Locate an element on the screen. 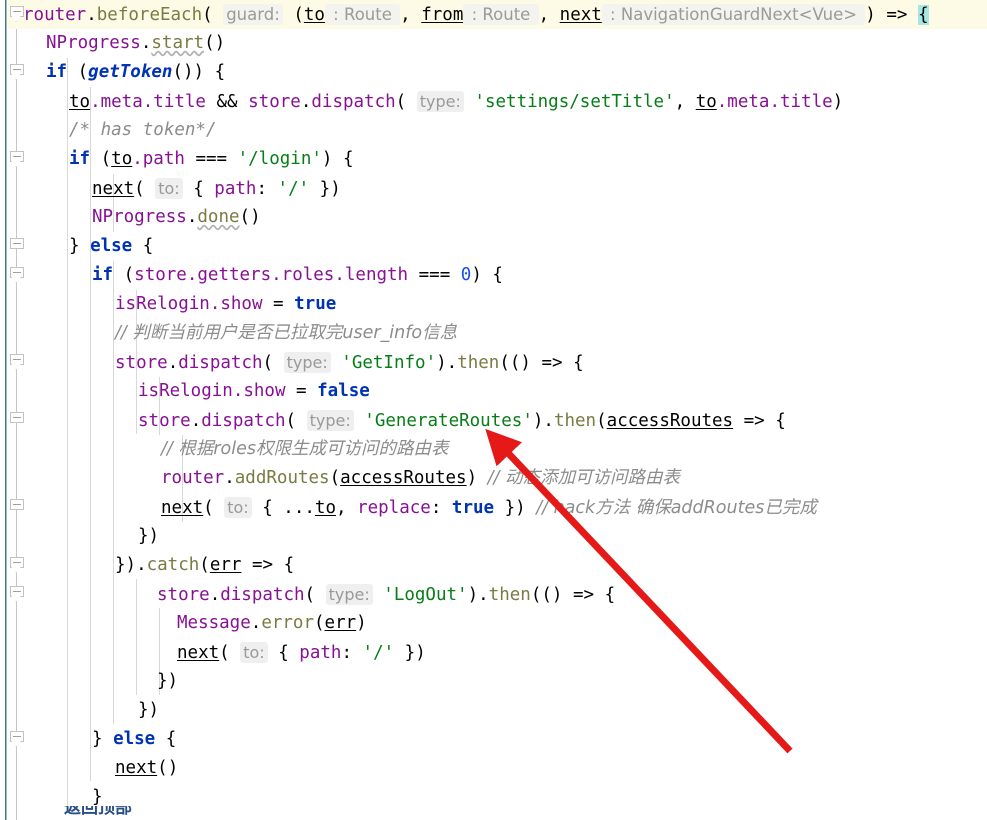 Image resolution: width=987 pixels, height=820 pixels. code-line: isRelogin.show = false is located at coordinates (493, 391).